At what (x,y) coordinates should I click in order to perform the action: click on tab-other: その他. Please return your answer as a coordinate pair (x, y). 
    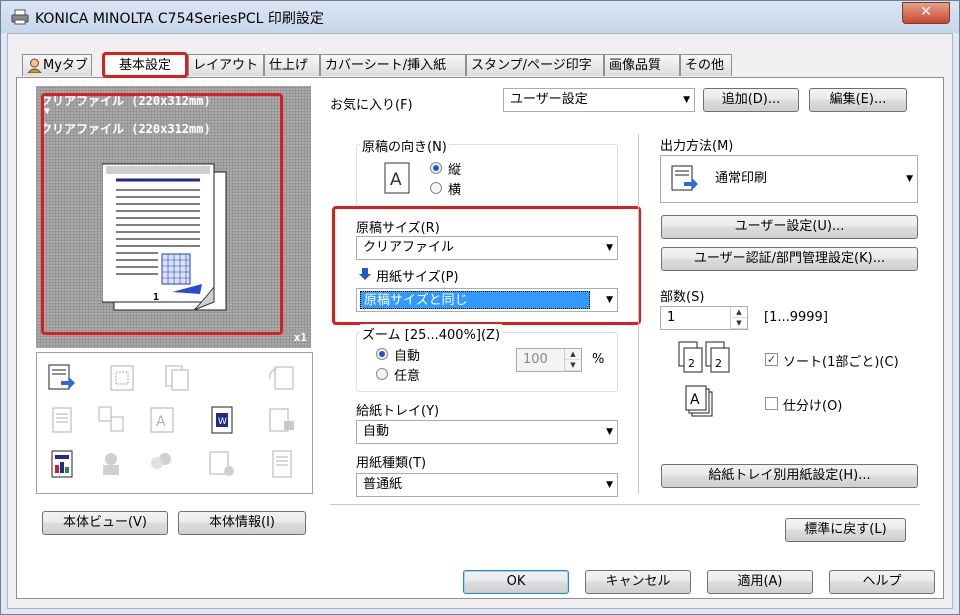
    Looking at the image, I should click on (706, 65).